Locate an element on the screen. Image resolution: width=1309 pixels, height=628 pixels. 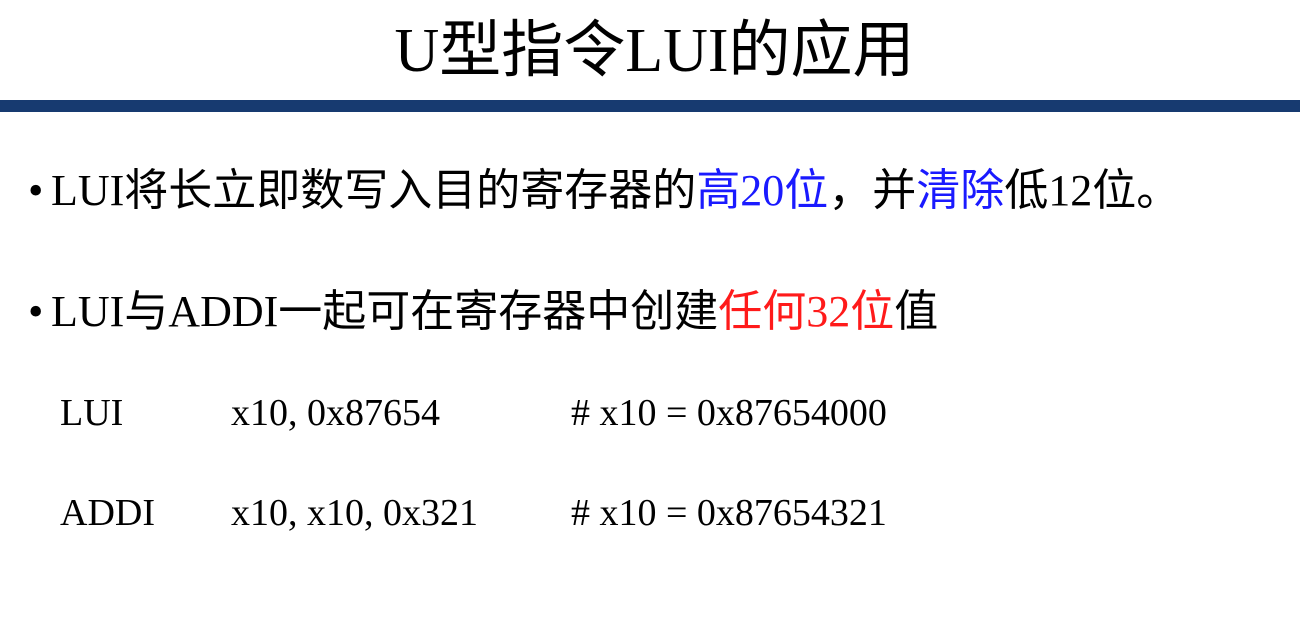
bullet-1-text-post: 低12位。 is located at coordinates (1092, 190).